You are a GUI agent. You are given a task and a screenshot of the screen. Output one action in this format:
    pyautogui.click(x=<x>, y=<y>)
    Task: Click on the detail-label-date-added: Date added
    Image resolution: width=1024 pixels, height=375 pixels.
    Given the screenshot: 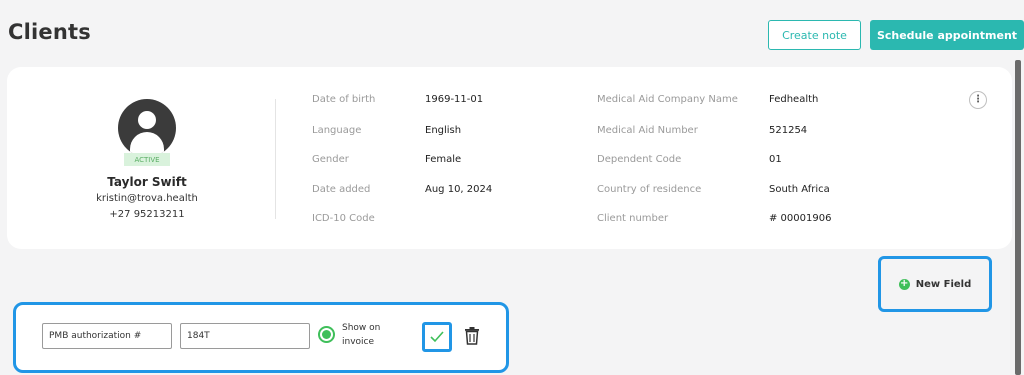 What is the action you would take?
    pyautogui.click(x=341, y=189)
    